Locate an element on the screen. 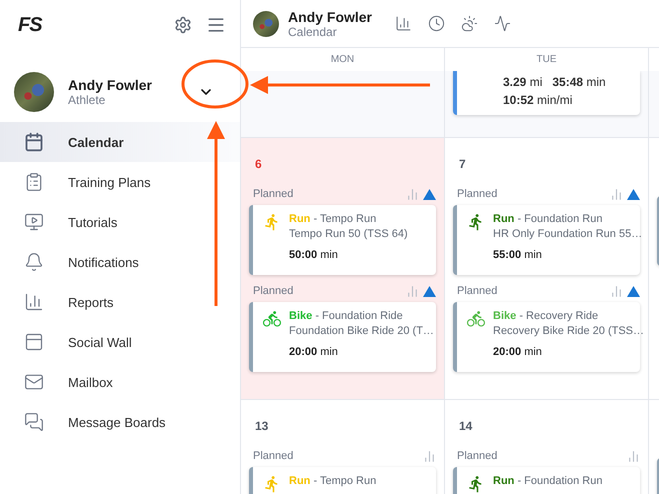  workout-card: Run - Foundation Run HR Only Foundation Run 55… 55:00 min is located at coordinates (546, 240).